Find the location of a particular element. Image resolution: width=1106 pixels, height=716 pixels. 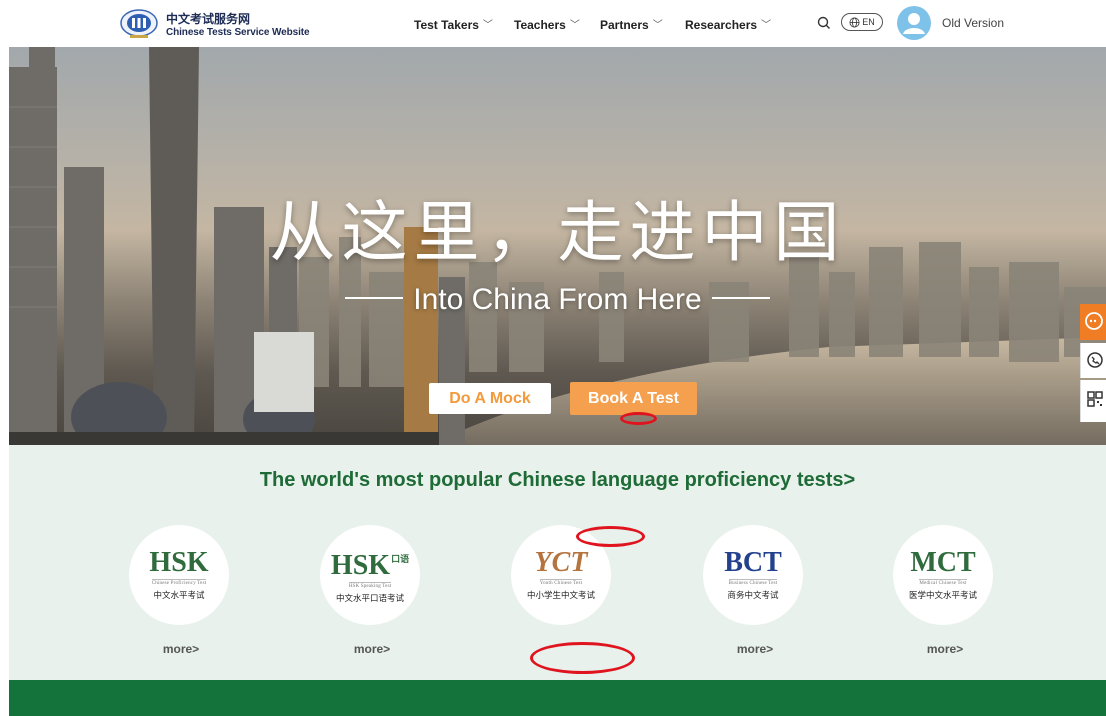

test-card-bct: BCT Business Chinese Test 商务中文考试 more> is located at coordinates (755, 590).